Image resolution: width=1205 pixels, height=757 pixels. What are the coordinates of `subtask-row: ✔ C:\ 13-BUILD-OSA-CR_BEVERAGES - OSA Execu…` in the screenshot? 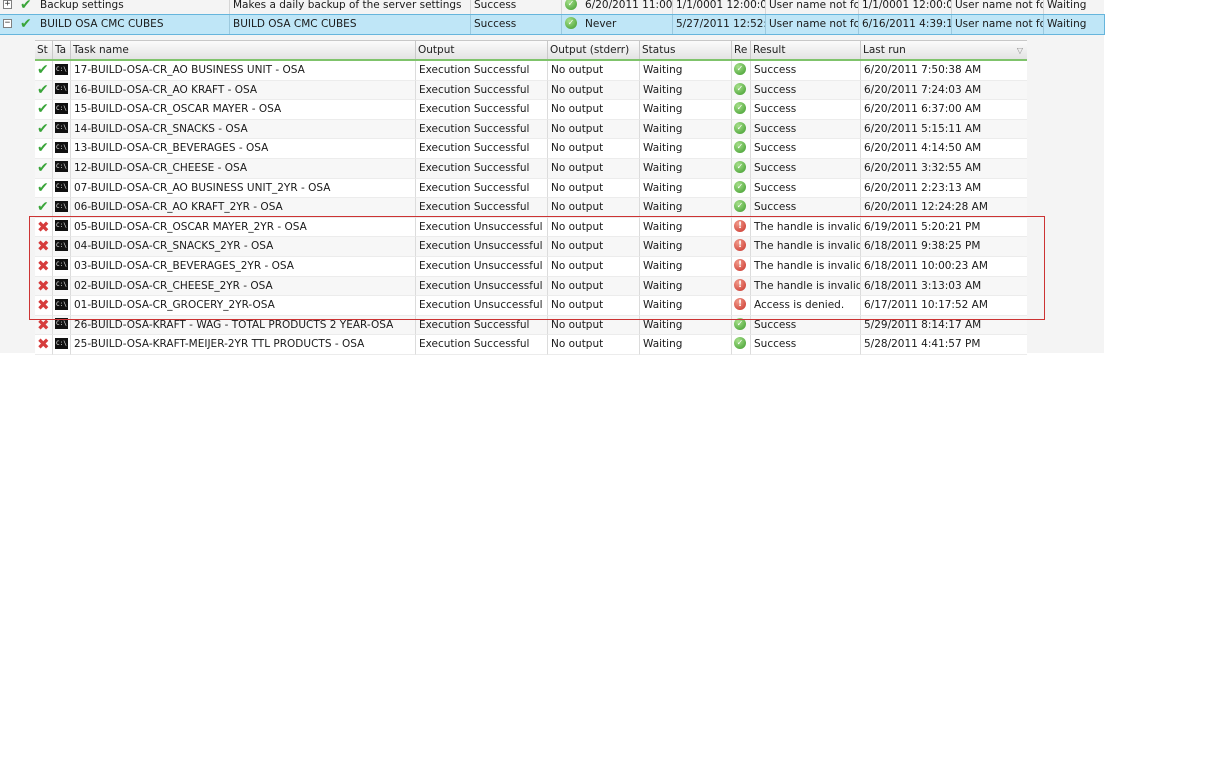 It's located at (531, 149).